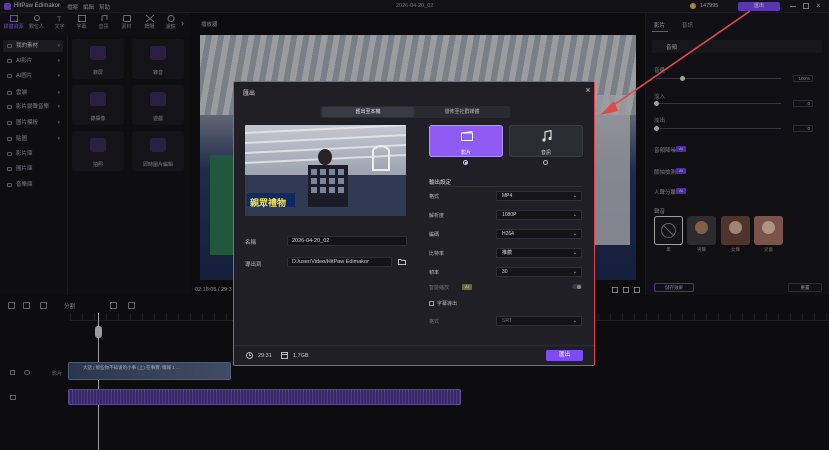 The image size is (829, 450). What do you see at coordinates (564, 355) in the screenshot?
I see `export-button: 匯出` at bounding box center [564, 355].